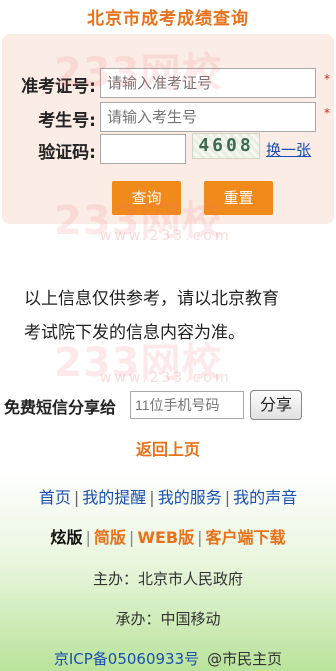 The image size is (336, 671). Describe the element at coordinates (168, 19) in the screenshot. I see `page-title: 北京市成考成绩查询` at that location.